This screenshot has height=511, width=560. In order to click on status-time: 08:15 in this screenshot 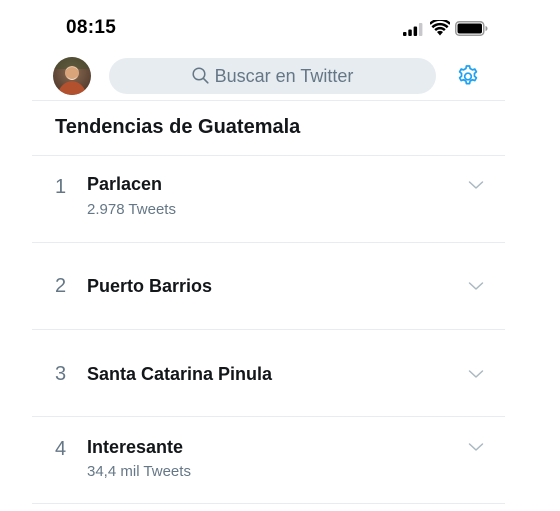, I will do `click(91, 27)`.